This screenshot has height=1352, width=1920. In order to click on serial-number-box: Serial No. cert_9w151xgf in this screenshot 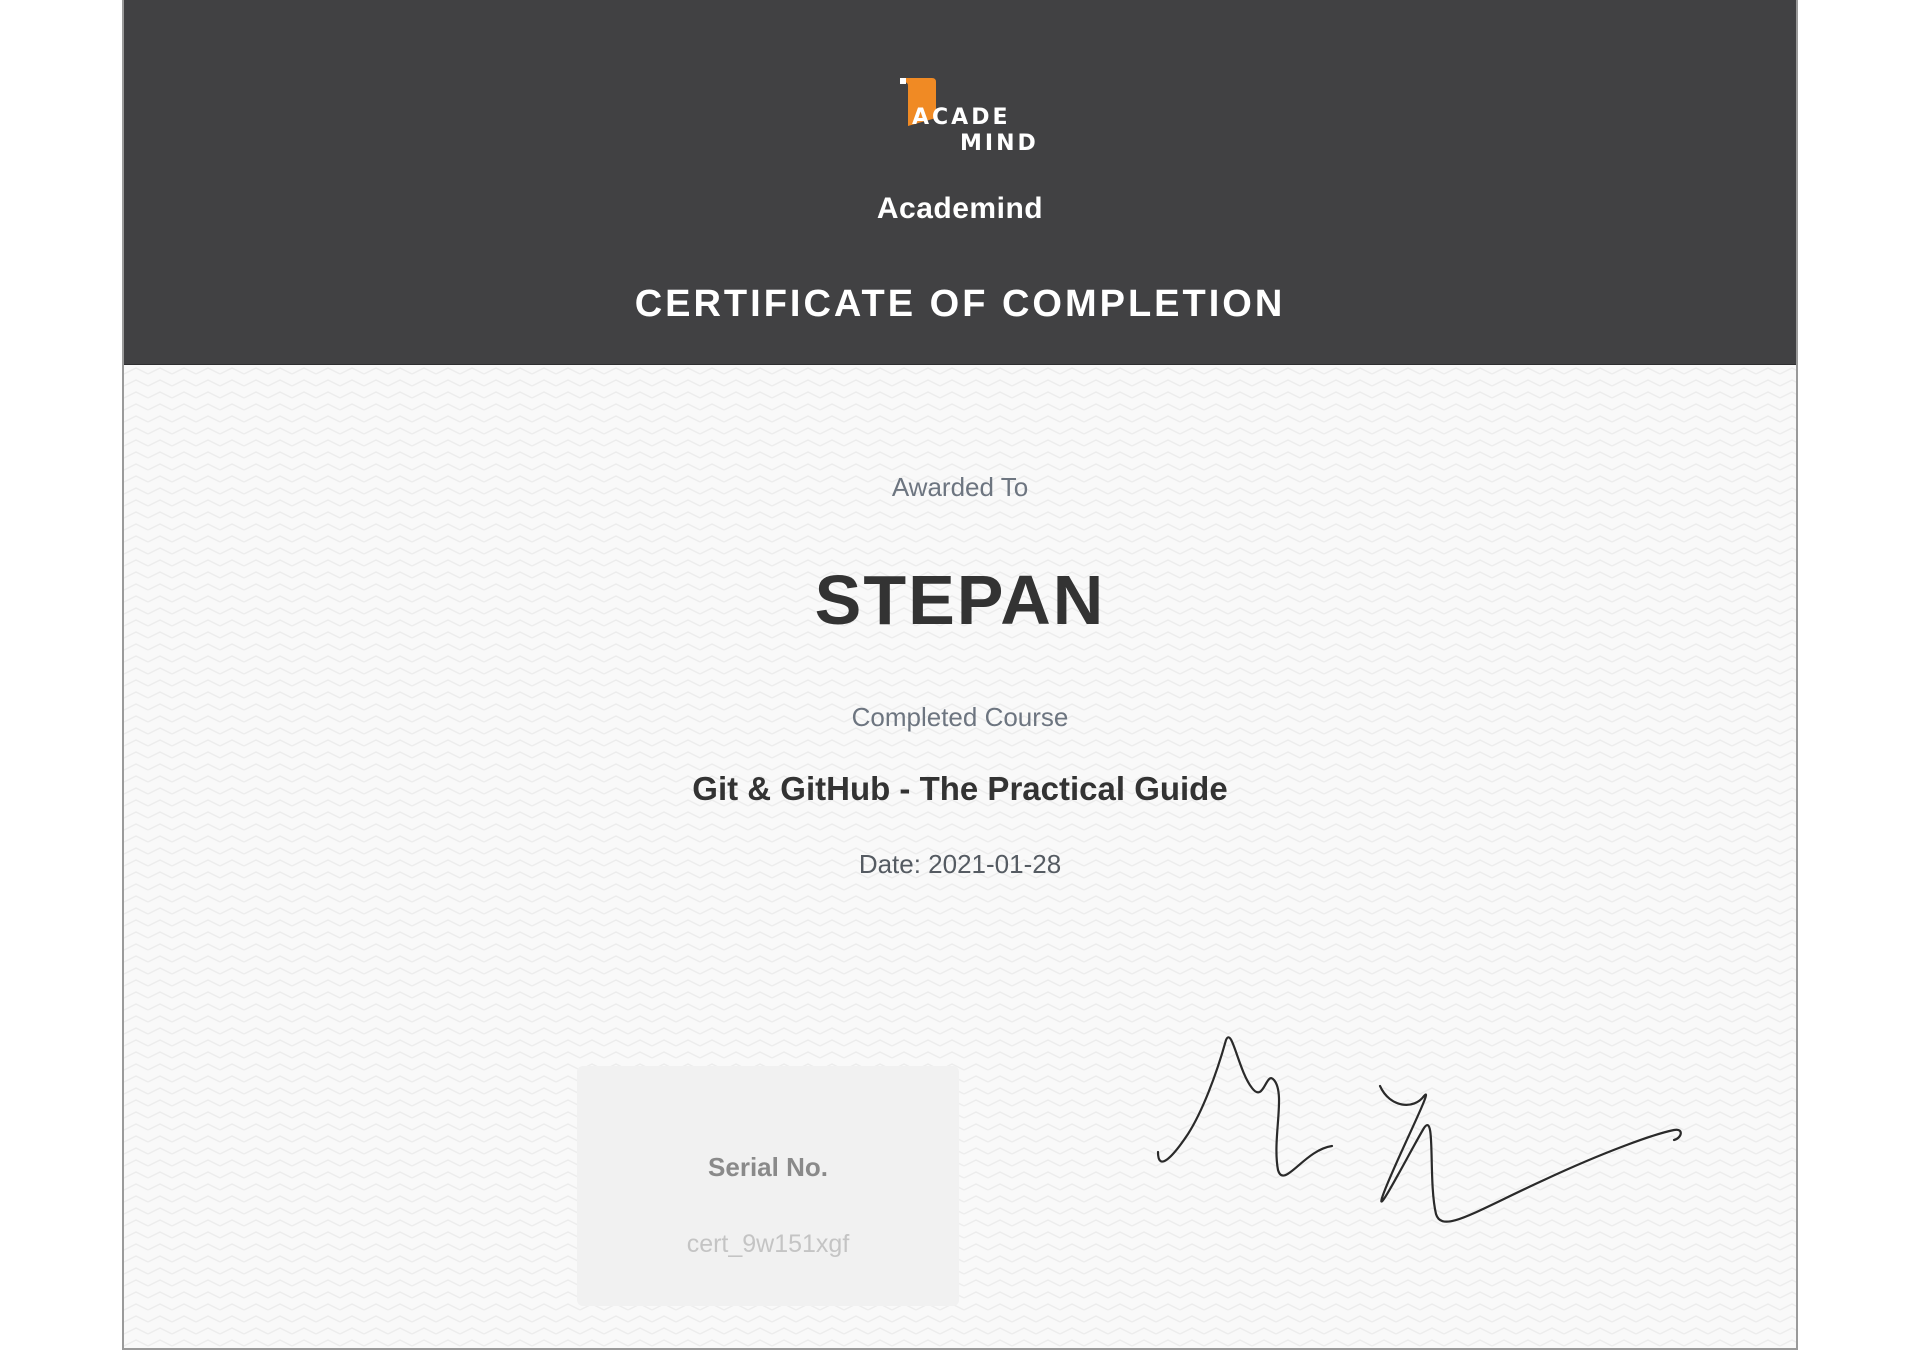, I will do `click(768, 1186)`.